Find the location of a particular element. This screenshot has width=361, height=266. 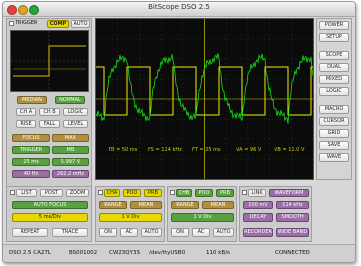

tb-readout: TB = 50 ms is located at coordinates (123, 150).